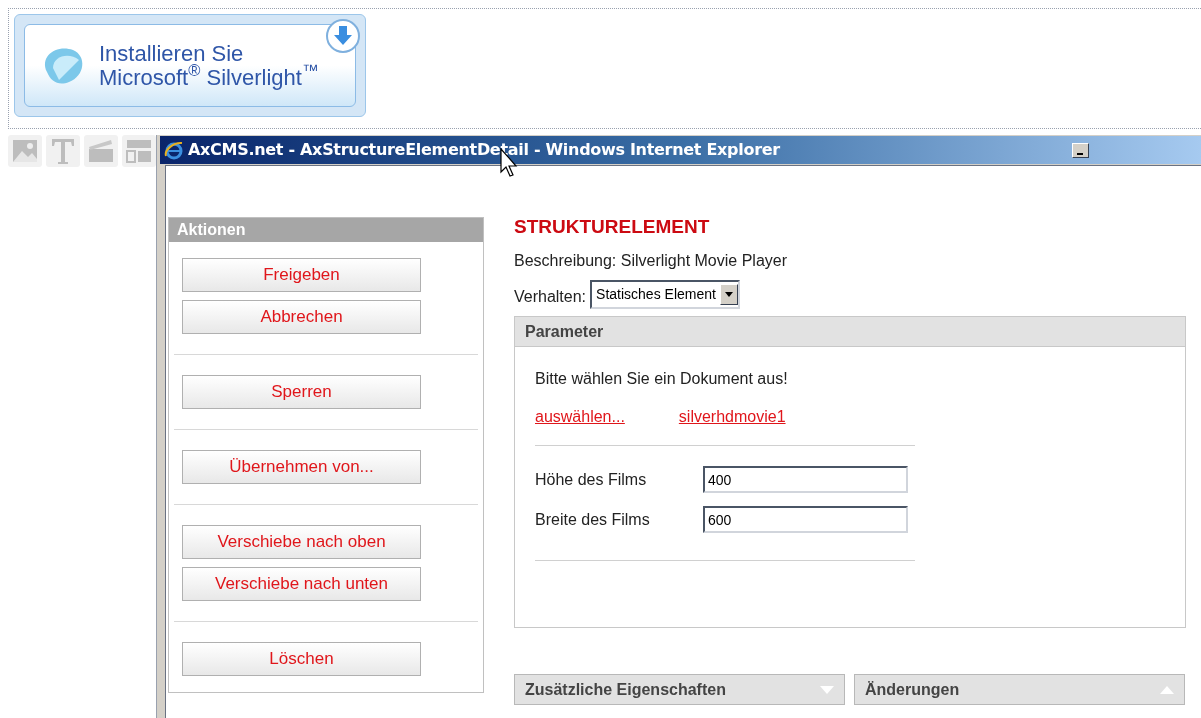 The width and height of the screenshot is (1201, 718). What do you see at coordinates (591, 479) in the screenshot?
I see `field-label: Höhe des Films` at bounding box center [591, 479].